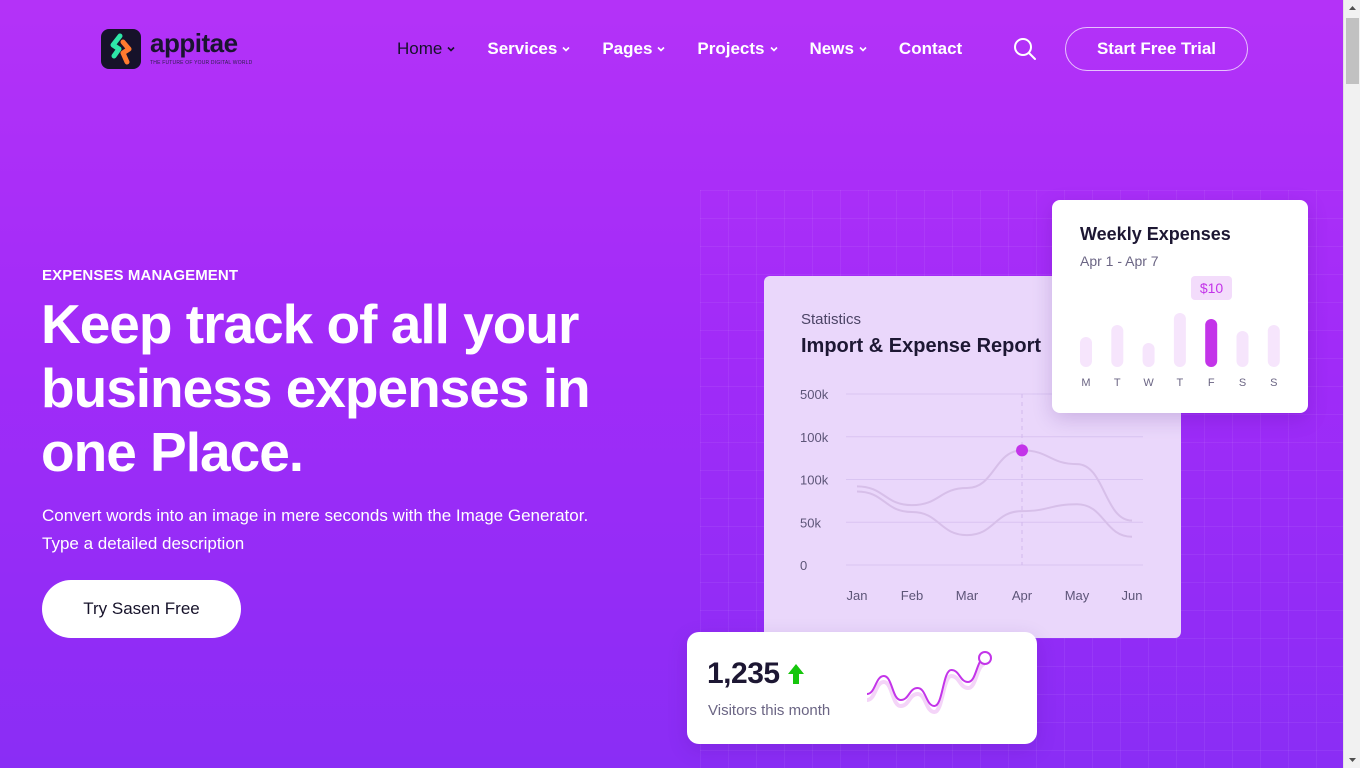 The height and width of the screenshot is (768, 1360). I want to click on brand-logo: appitae THE FUTURE OF YOUR DIGITAL WORLD, so click(176, 49).